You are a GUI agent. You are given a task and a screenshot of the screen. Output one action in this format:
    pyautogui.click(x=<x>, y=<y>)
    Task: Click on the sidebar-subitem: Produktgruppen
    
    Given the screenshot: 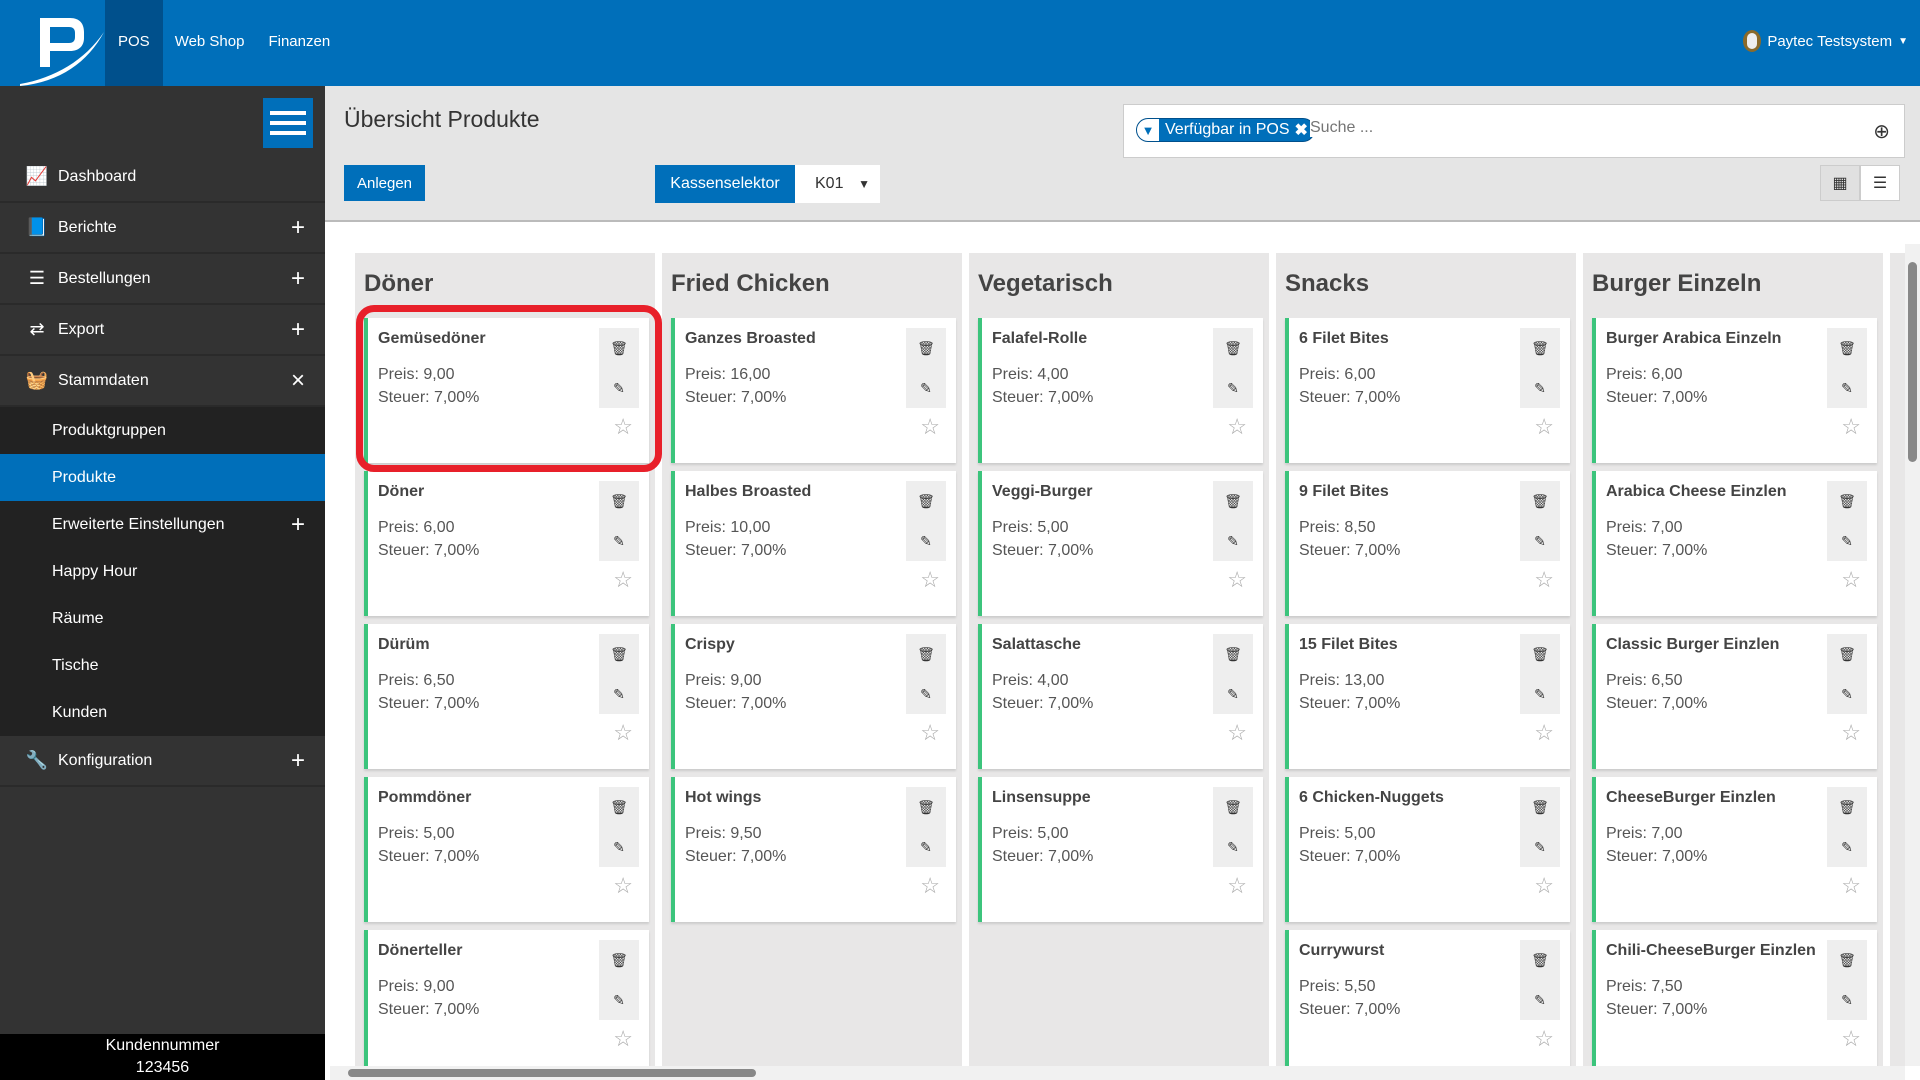 What is the action you would take?
    pyautogui.click(x=162, y=430)
    